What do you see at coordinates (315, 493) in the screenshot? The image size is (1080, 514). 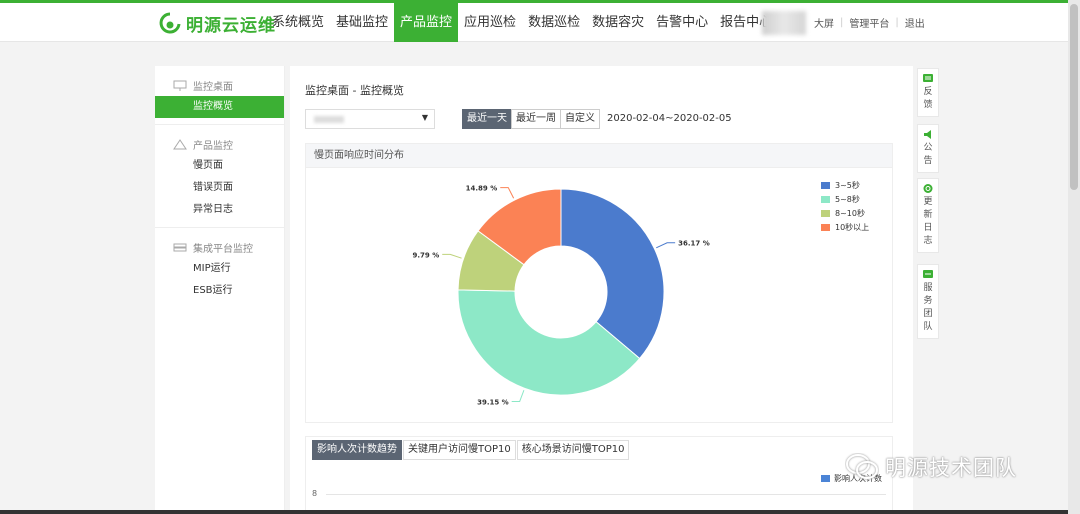 I see `y-tick-label: 8` at bounding box center [315, 493].